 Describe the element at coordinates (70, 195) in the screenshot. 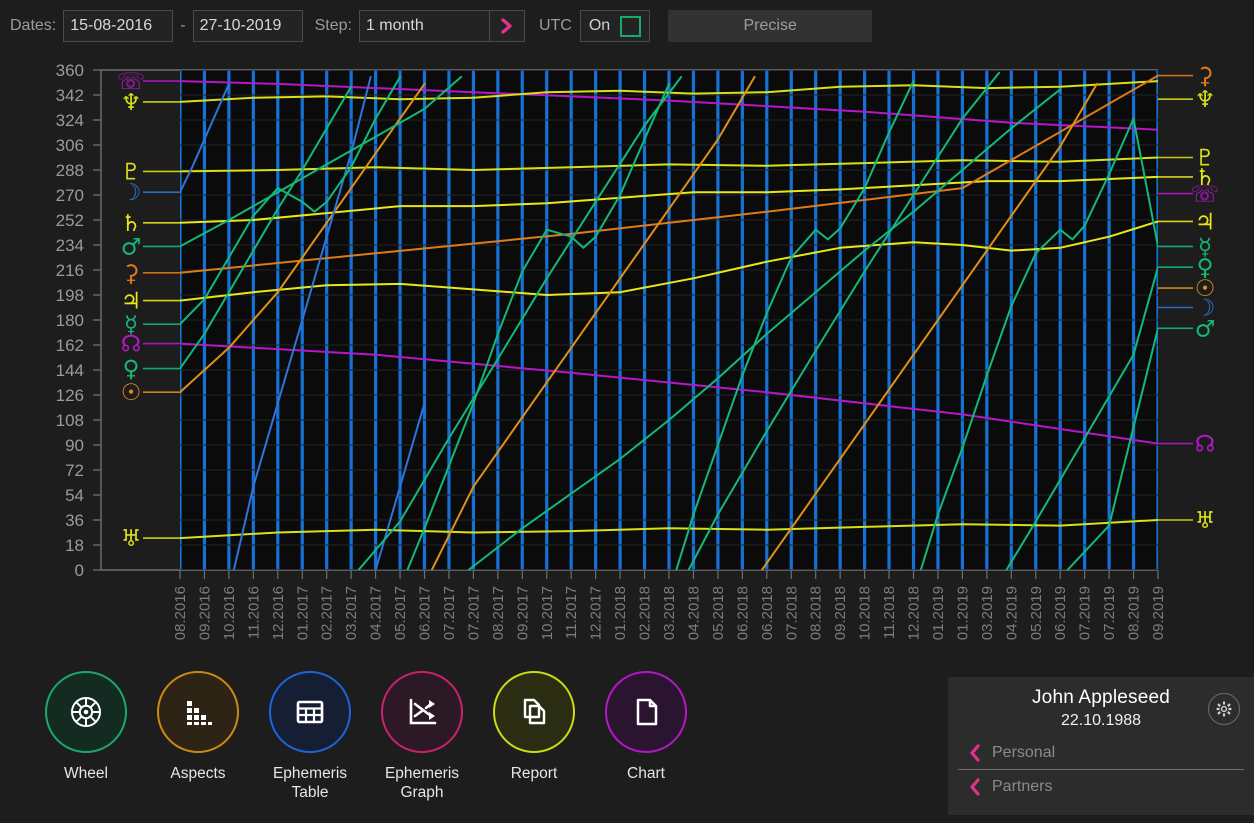

I see `y-axis-tick-label: 270` at that location.